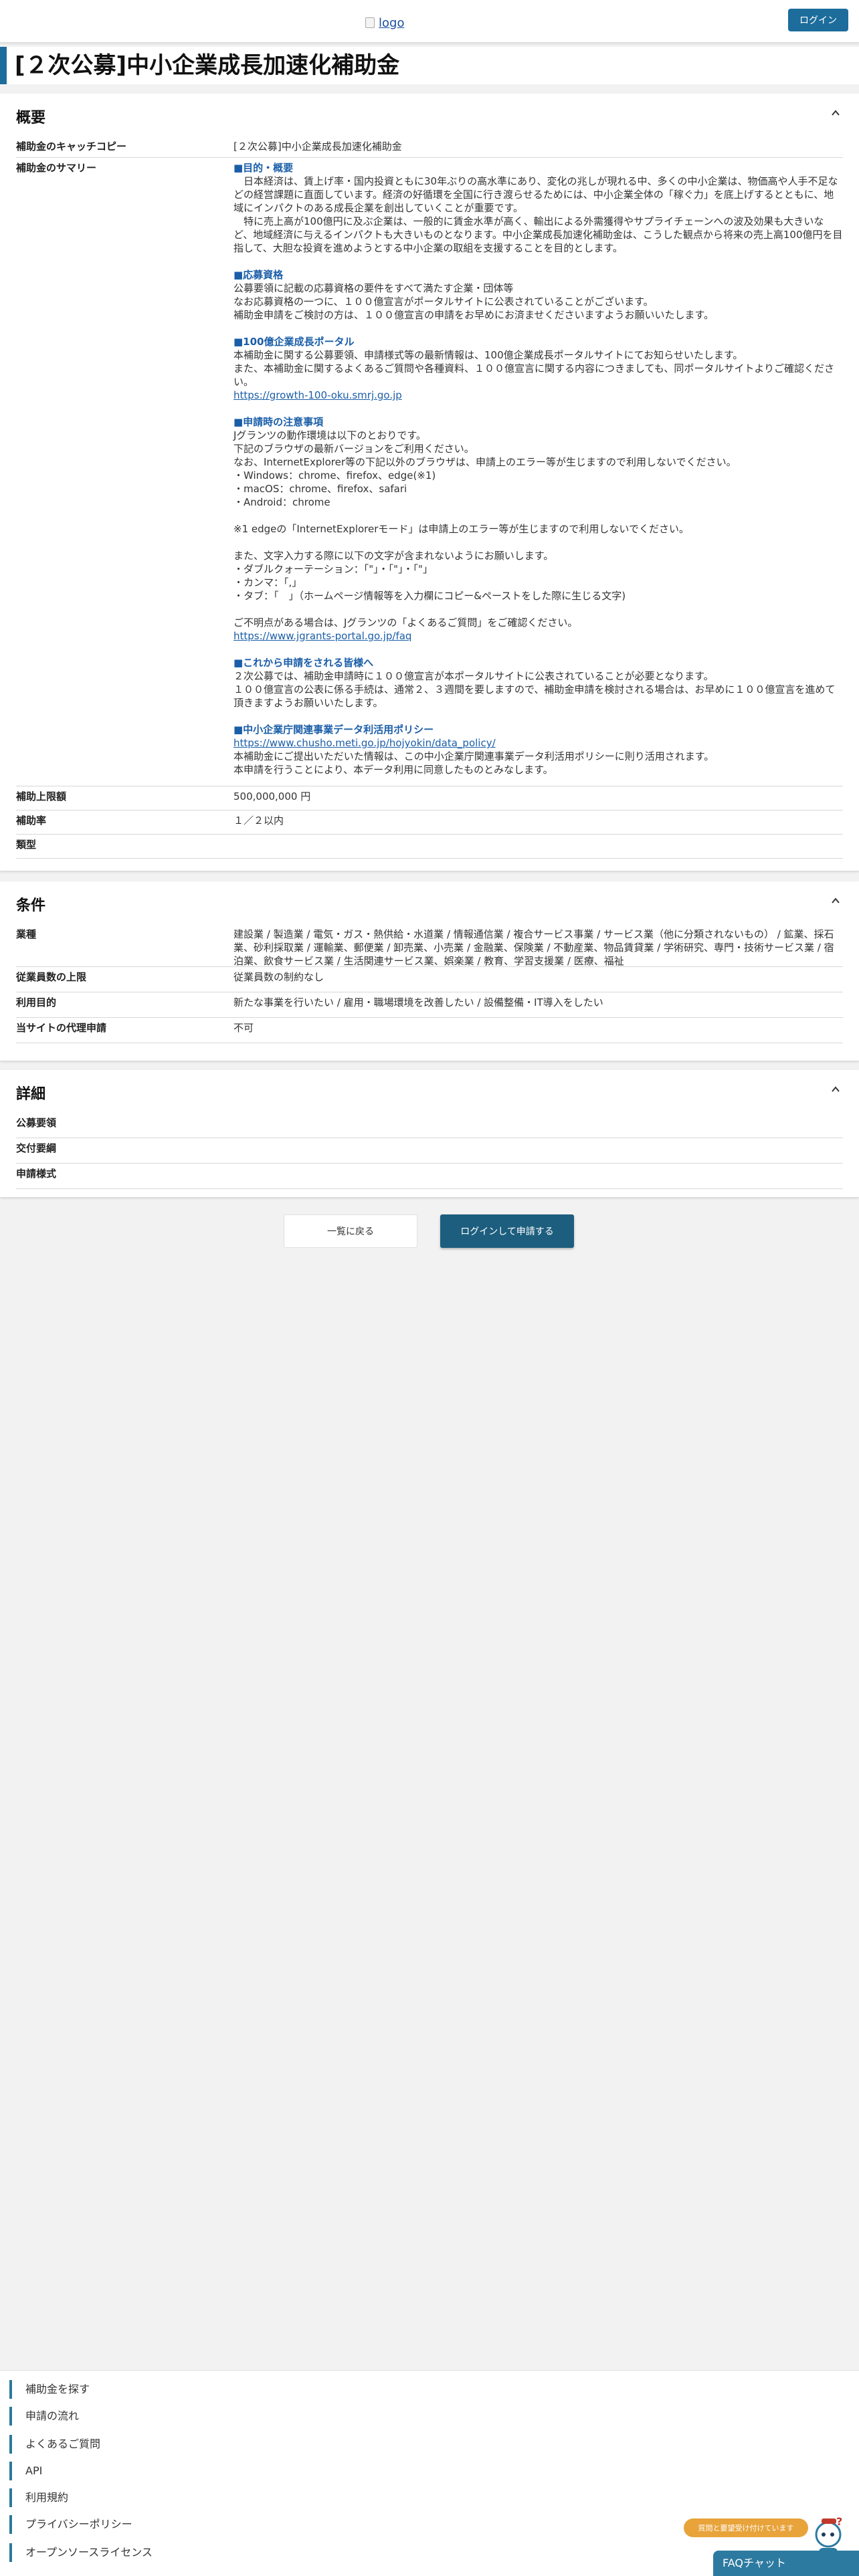  What do you see at coordinates (429, 1091) in the screenshot?
I see `details-header: 詳細` at bounding box center [429, 1091].